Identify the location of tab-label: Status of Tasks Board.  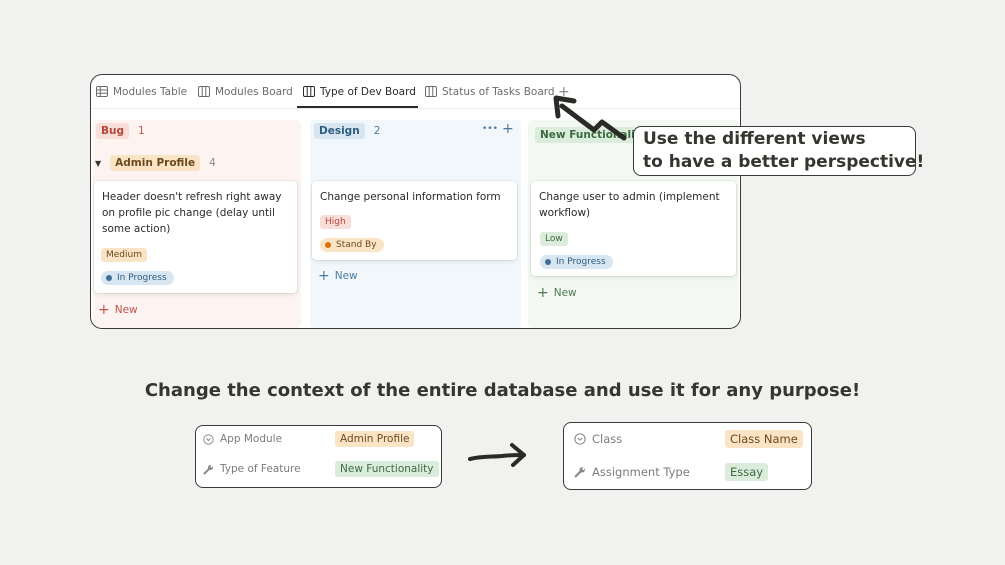
(498, 91).